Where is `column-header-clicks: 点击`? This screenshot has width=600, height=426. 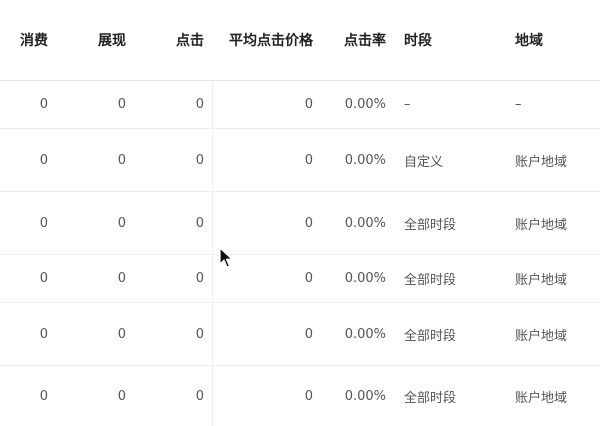 column-header-clicks: 点击 is located at coordinates (190, 40).